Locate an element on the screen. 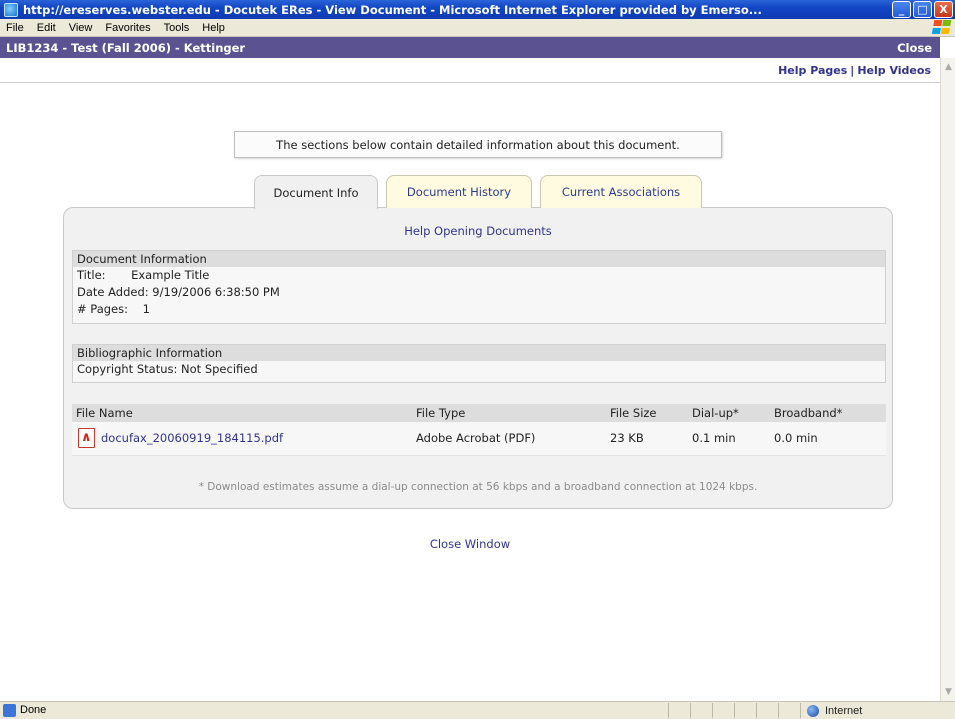 The height and width of the screenshot is (719, 955). window-controls: _ □ X is located at coordinates (922, 9).